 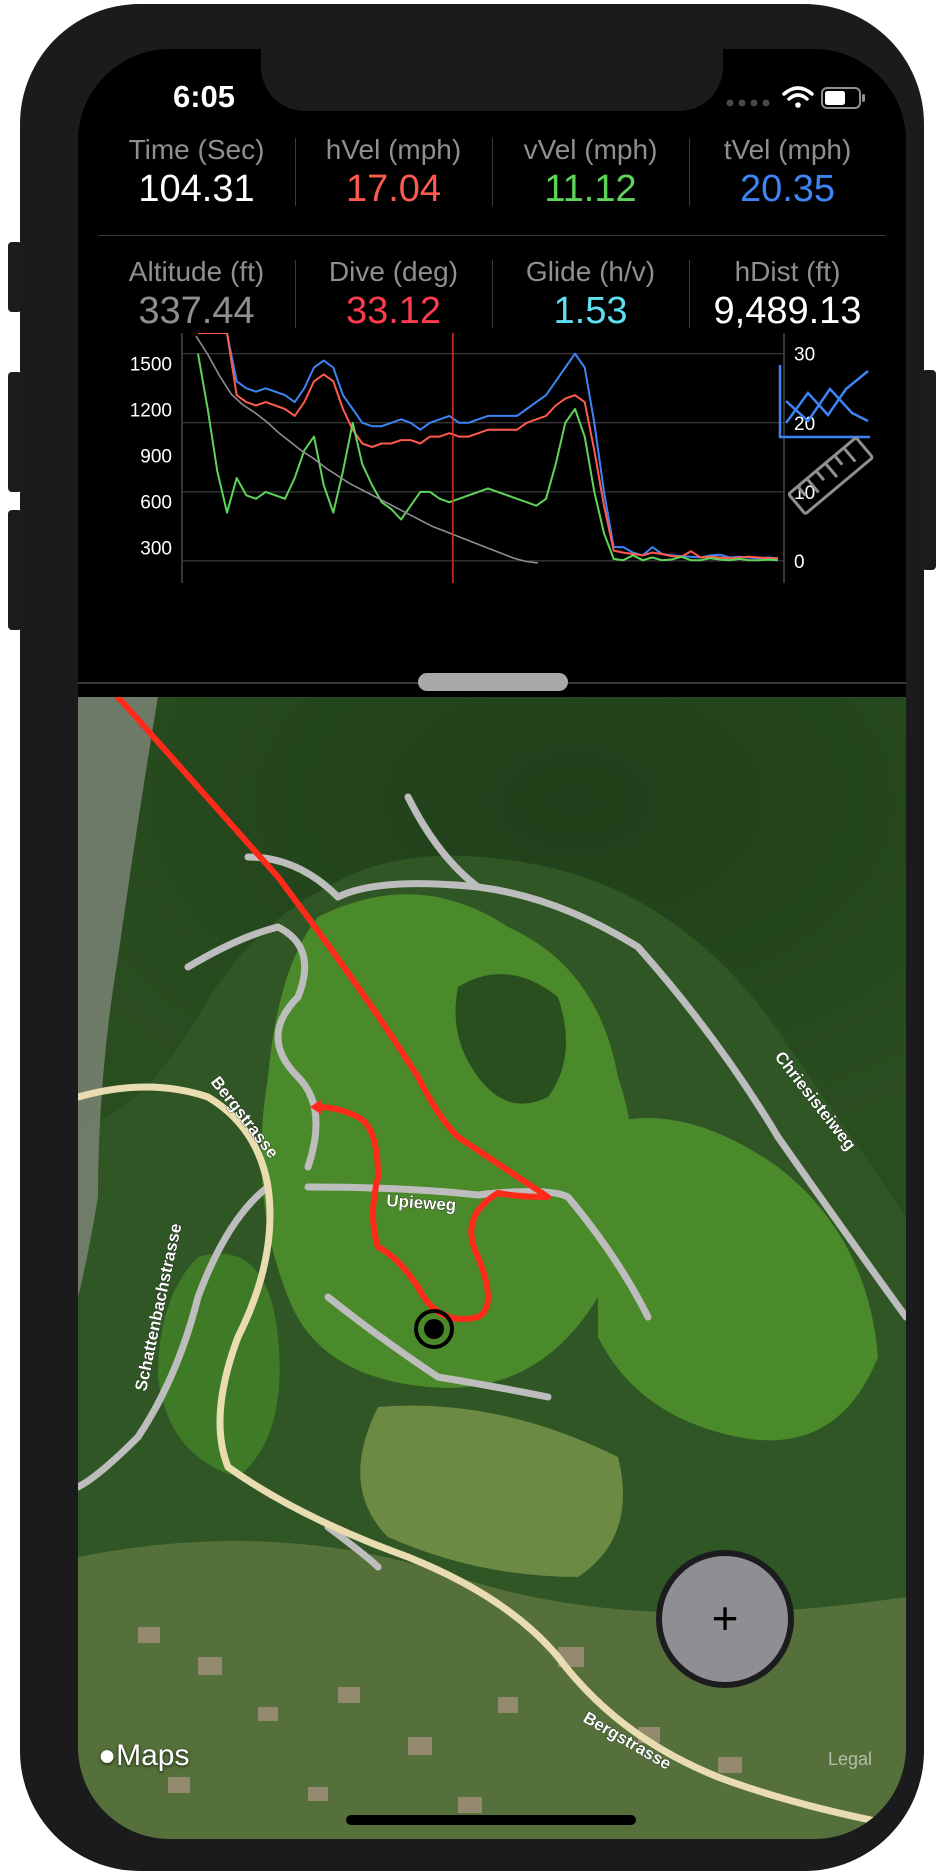 What do you see at coordinates (787, 271) in the screenshot?
I see `metric-label: hDist (ft)` at bounding box center [787, 271].